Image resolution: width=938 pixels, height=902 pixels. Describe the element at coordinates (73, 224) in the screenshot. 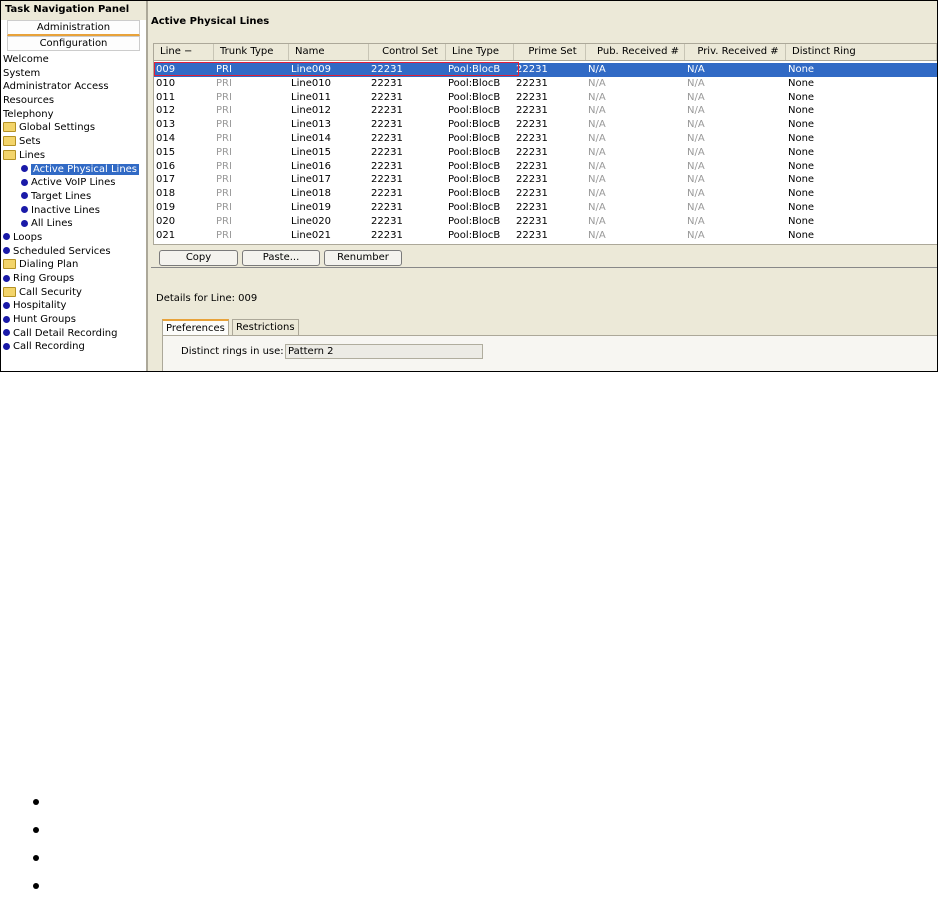

I see `sidebar-item: All Lines` at that location.